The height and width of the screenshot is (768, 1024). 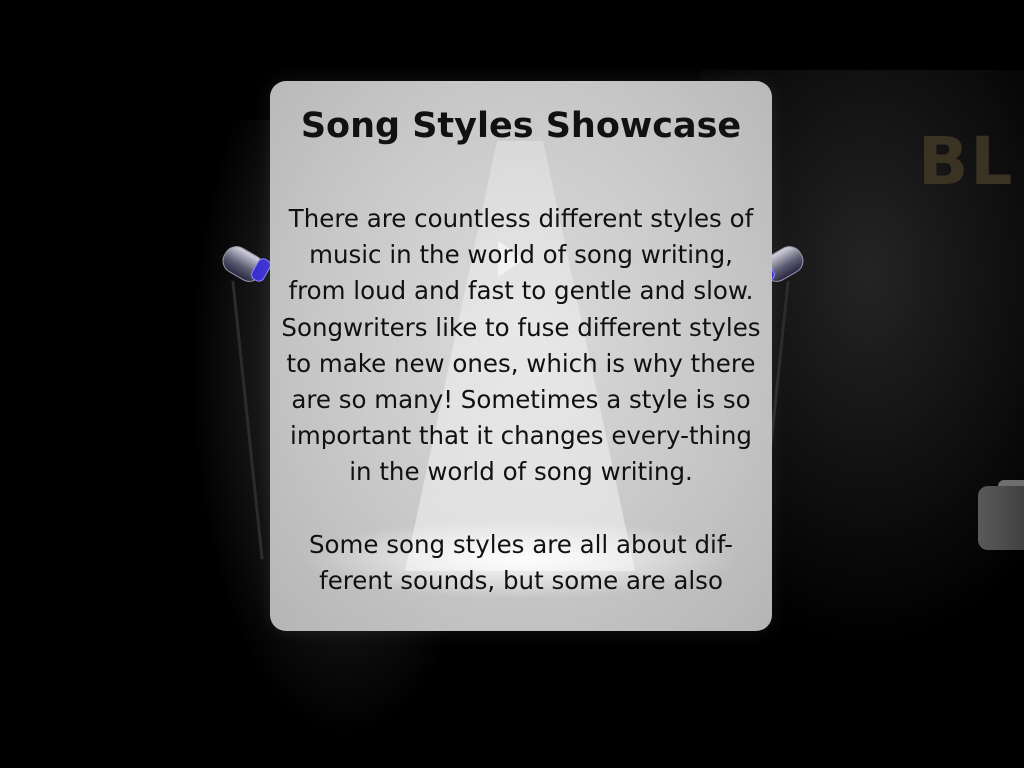 I want to click on panel-title: Song Styles Showcase, so click(x=521, y=126).